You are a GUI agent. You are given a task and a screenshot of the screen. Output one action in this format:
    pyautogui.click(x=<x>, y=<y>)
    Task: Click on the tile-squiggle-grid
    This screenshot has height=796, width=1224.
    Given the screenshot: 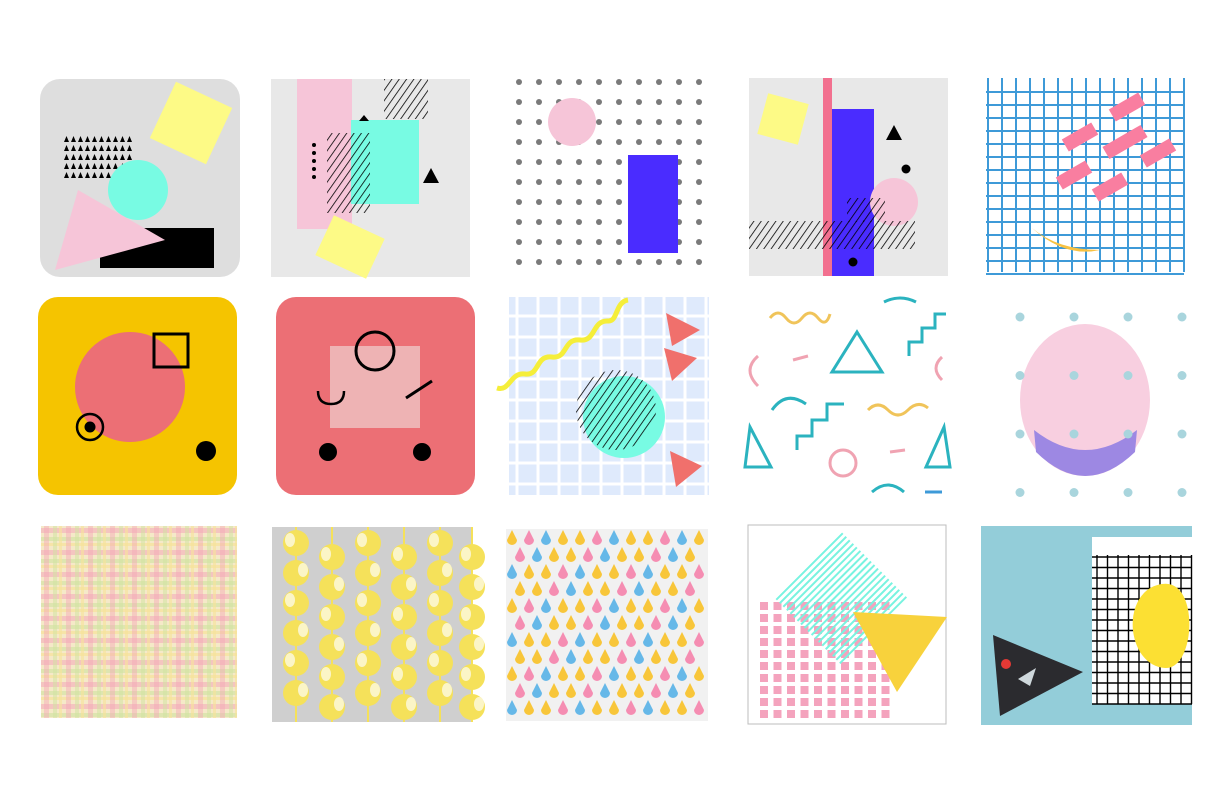 What is the action you would take?
    pyautogui.click(x=602, y=402)
    